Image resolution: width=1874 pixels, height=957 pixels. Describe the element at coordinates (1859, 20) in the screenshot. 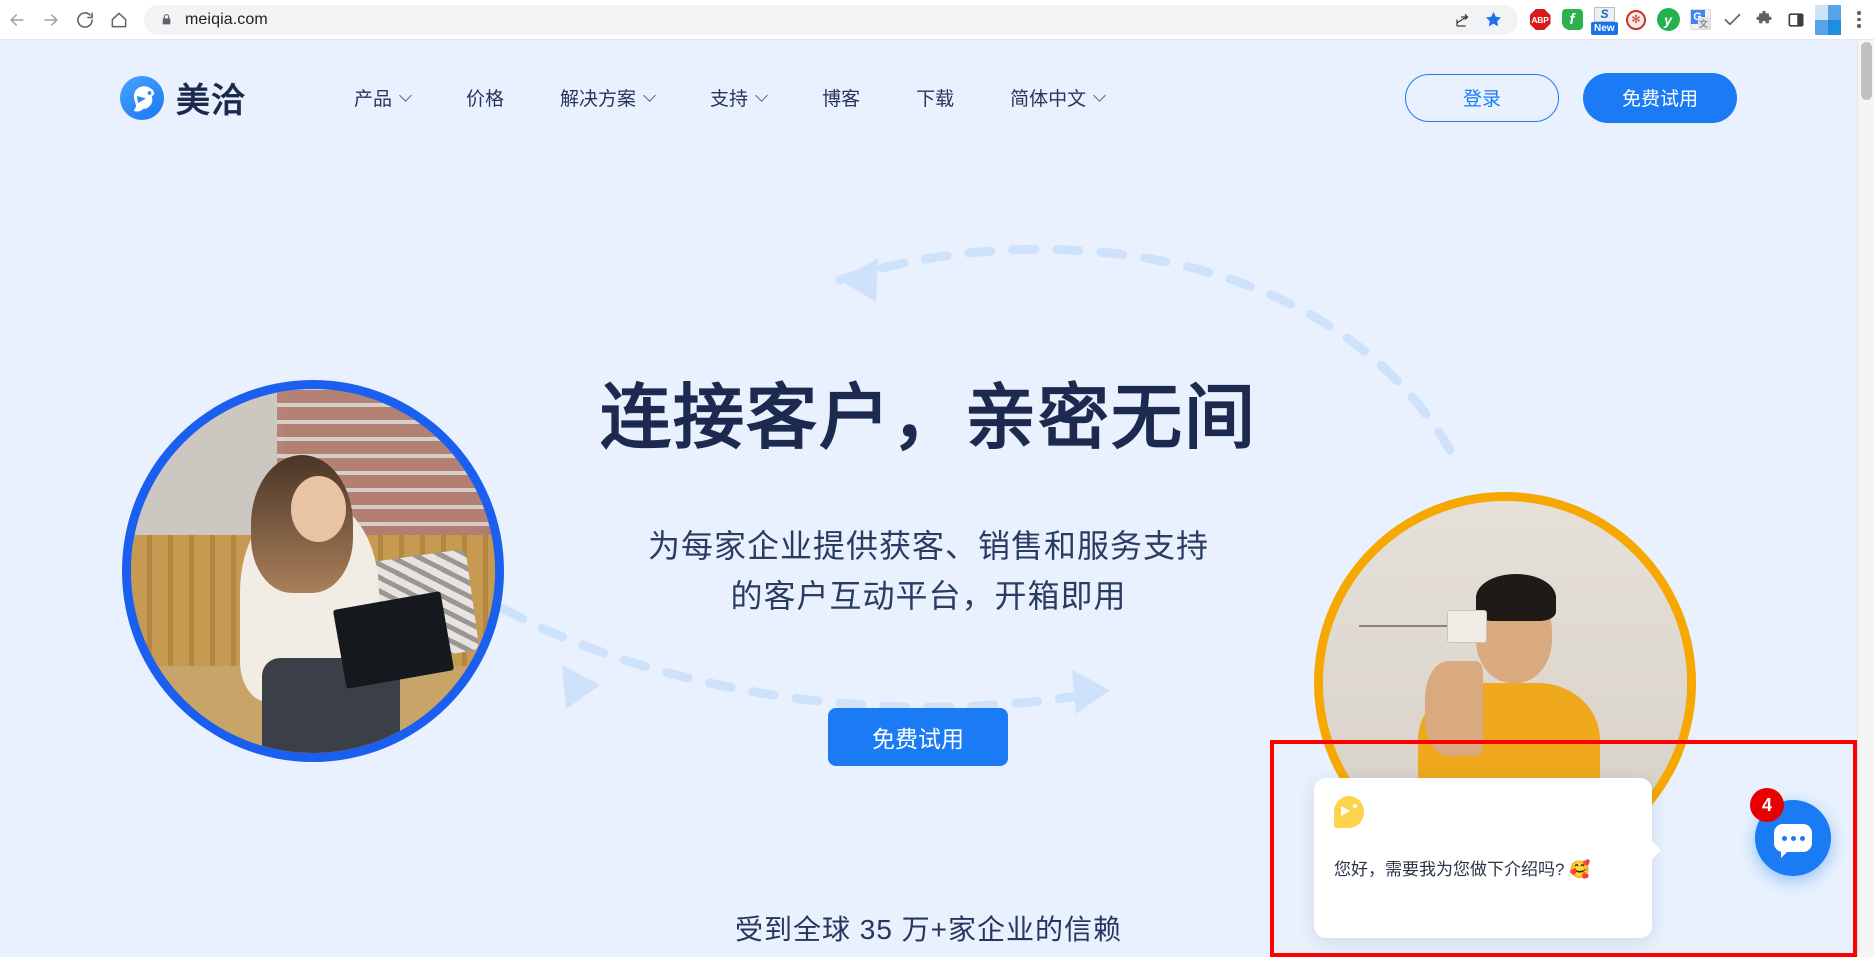

I see `chrome-menu-icon` at that location.